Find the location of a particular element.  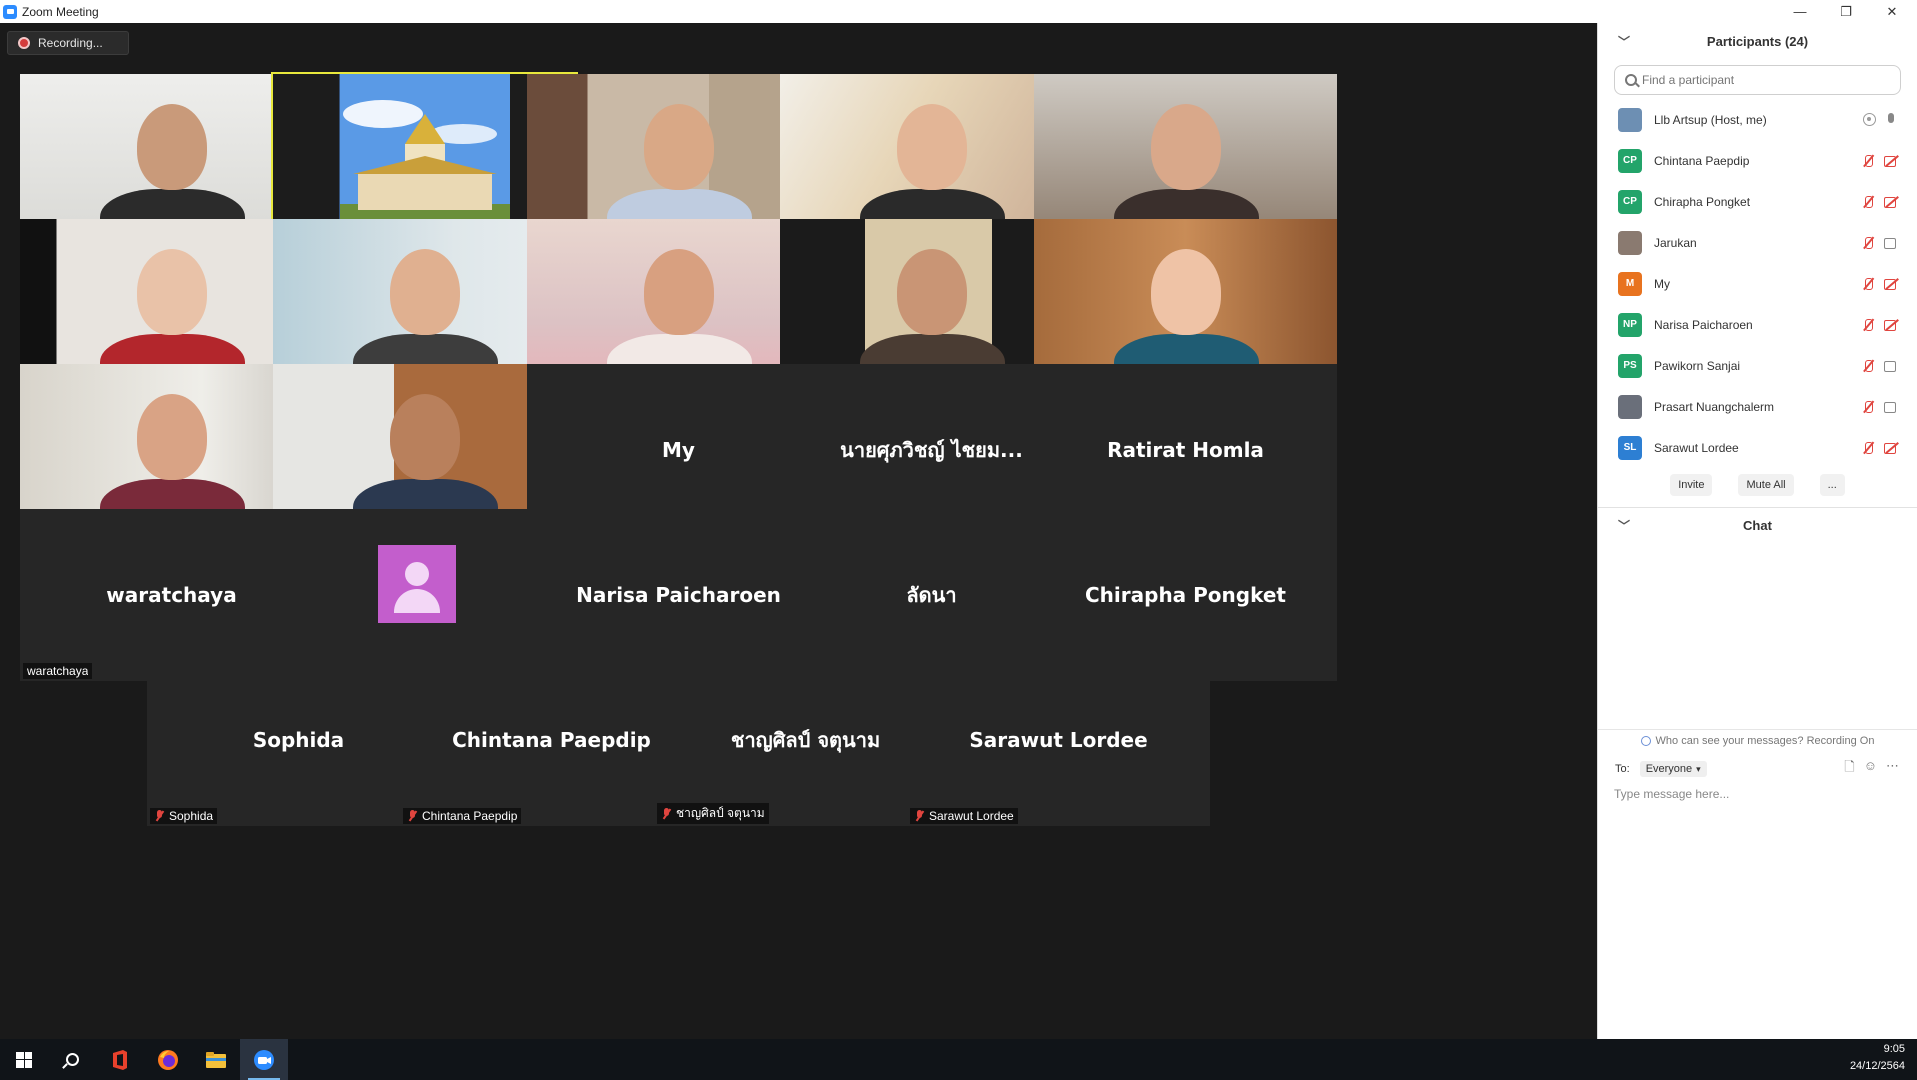

participant-name: ชาญศิลป์ จตุนาม is located at coordinates (720, 813).